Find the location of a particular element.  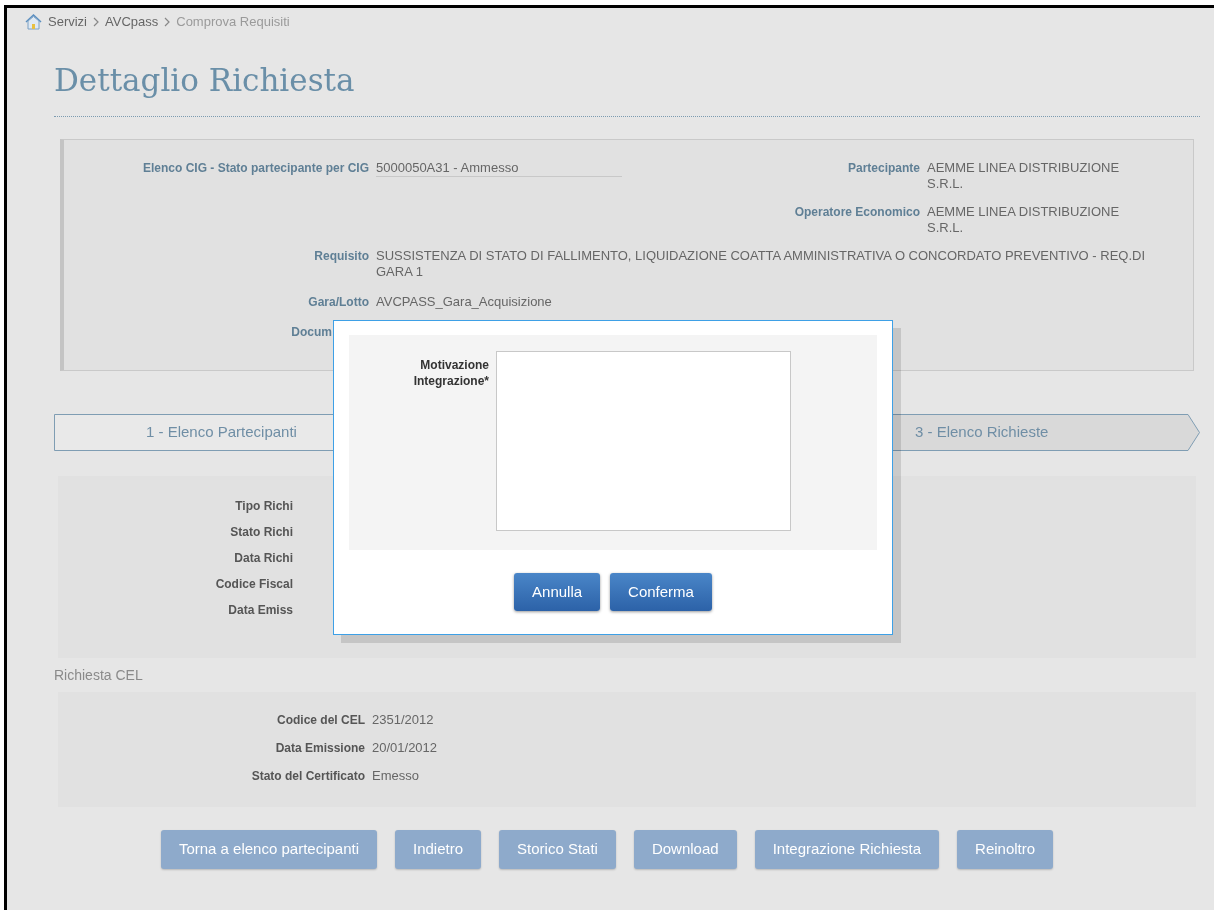

dialog-button: Annulla is located at coordinates (557, 592).